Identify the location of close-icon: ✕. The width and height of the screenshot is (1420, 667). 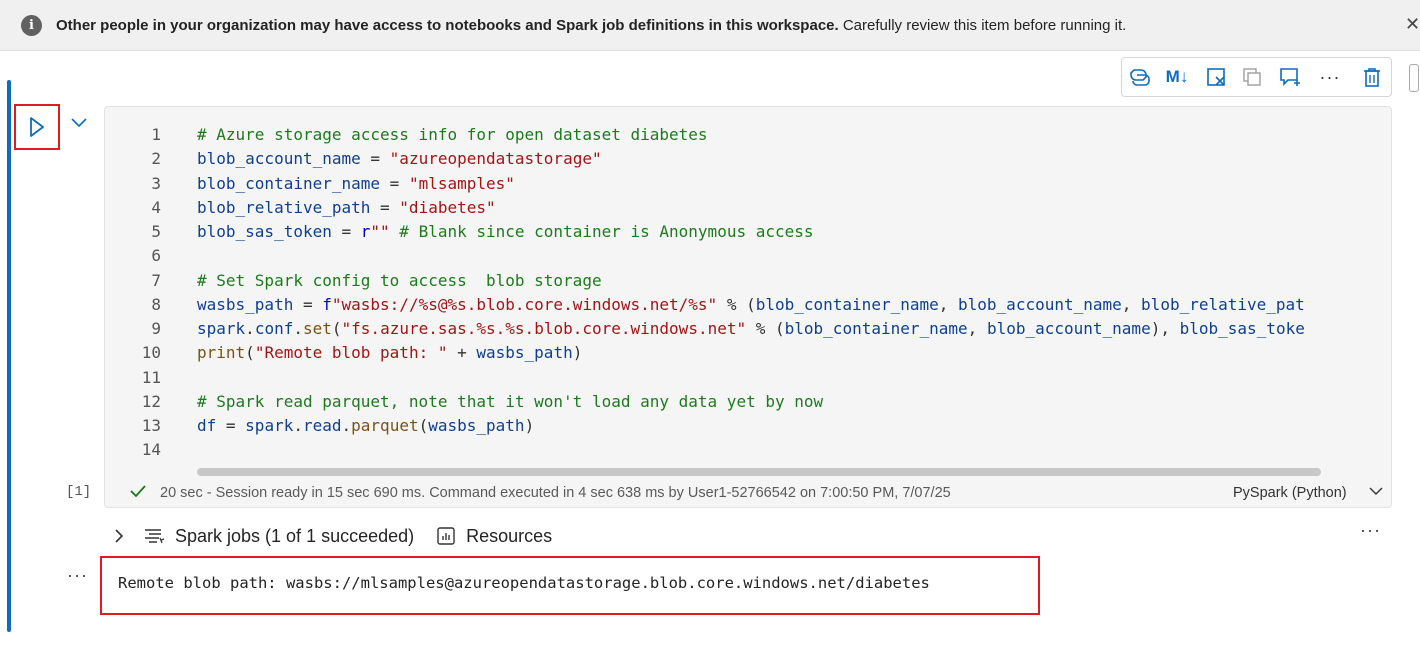
(1412, 24).